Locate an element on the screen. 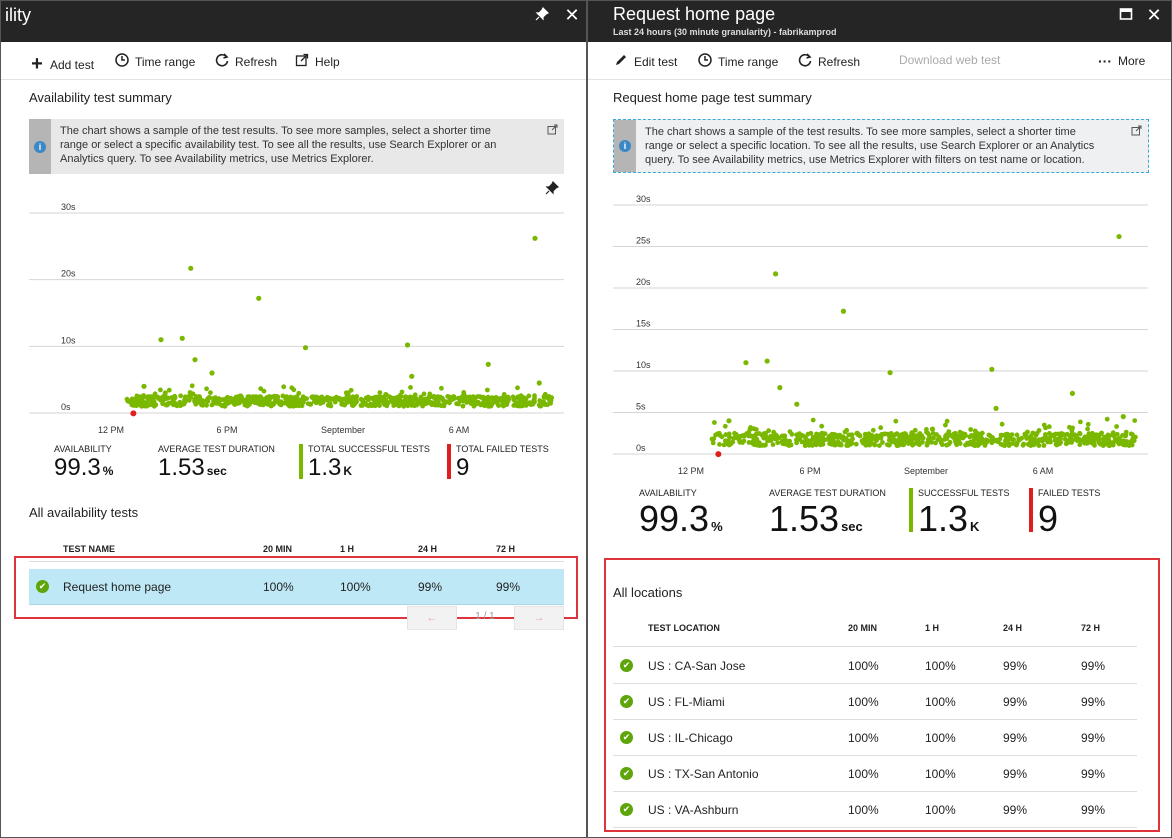 Image resolution: width=1172 pixels, height=838 pixels. toolbar: + Add test Time range Refresh Help is located at coordinates (293, 61).